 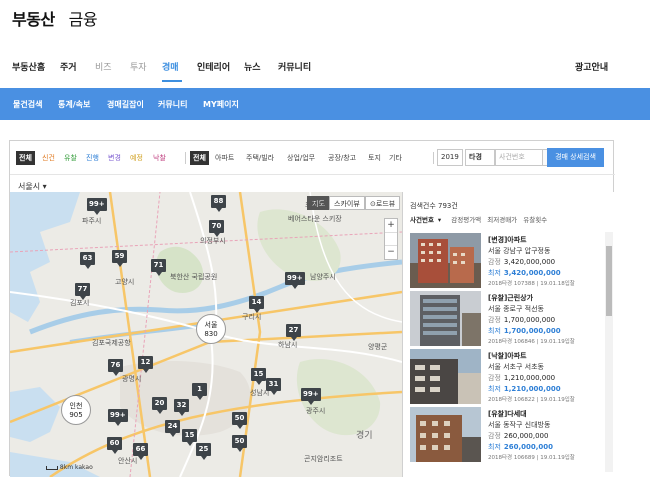 I want to click on auction-count-marker: 32, so click(x=181, y=407).